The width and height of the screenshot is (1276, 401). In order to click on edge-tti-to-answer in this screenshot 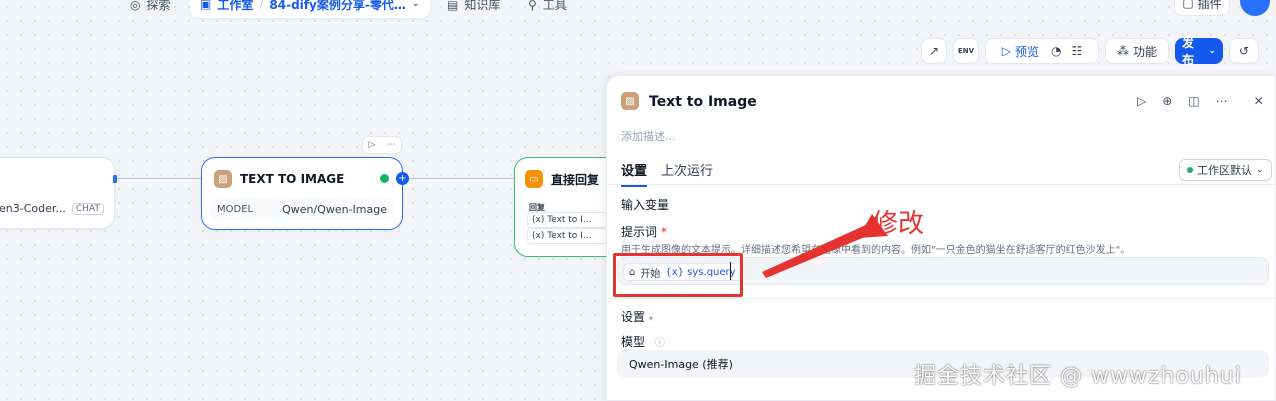, I will do `click(461, 178)`.